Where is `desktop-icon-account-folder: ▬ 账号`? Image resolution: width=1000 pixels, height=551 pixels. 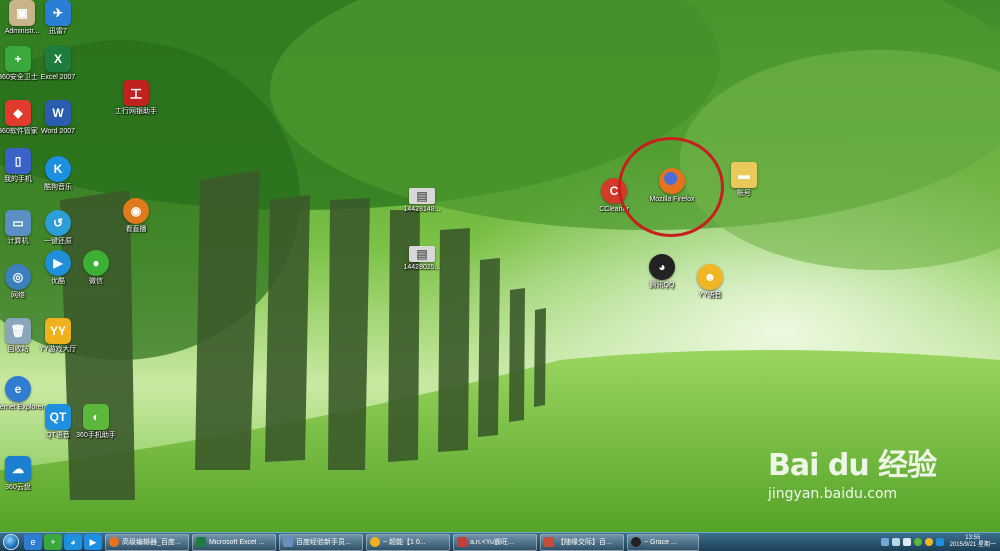
desktop-icon-account-folder: ▬ 账号 is located at coordinates (744, 180).